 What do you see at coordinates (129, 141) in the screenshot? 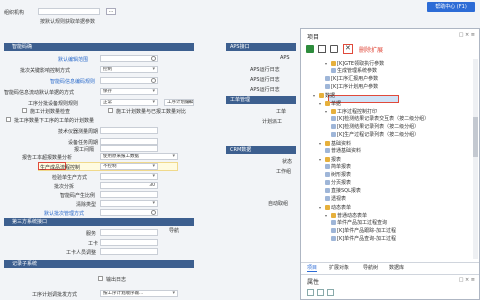
I see `equip-input` at bounding box center [129, 141].